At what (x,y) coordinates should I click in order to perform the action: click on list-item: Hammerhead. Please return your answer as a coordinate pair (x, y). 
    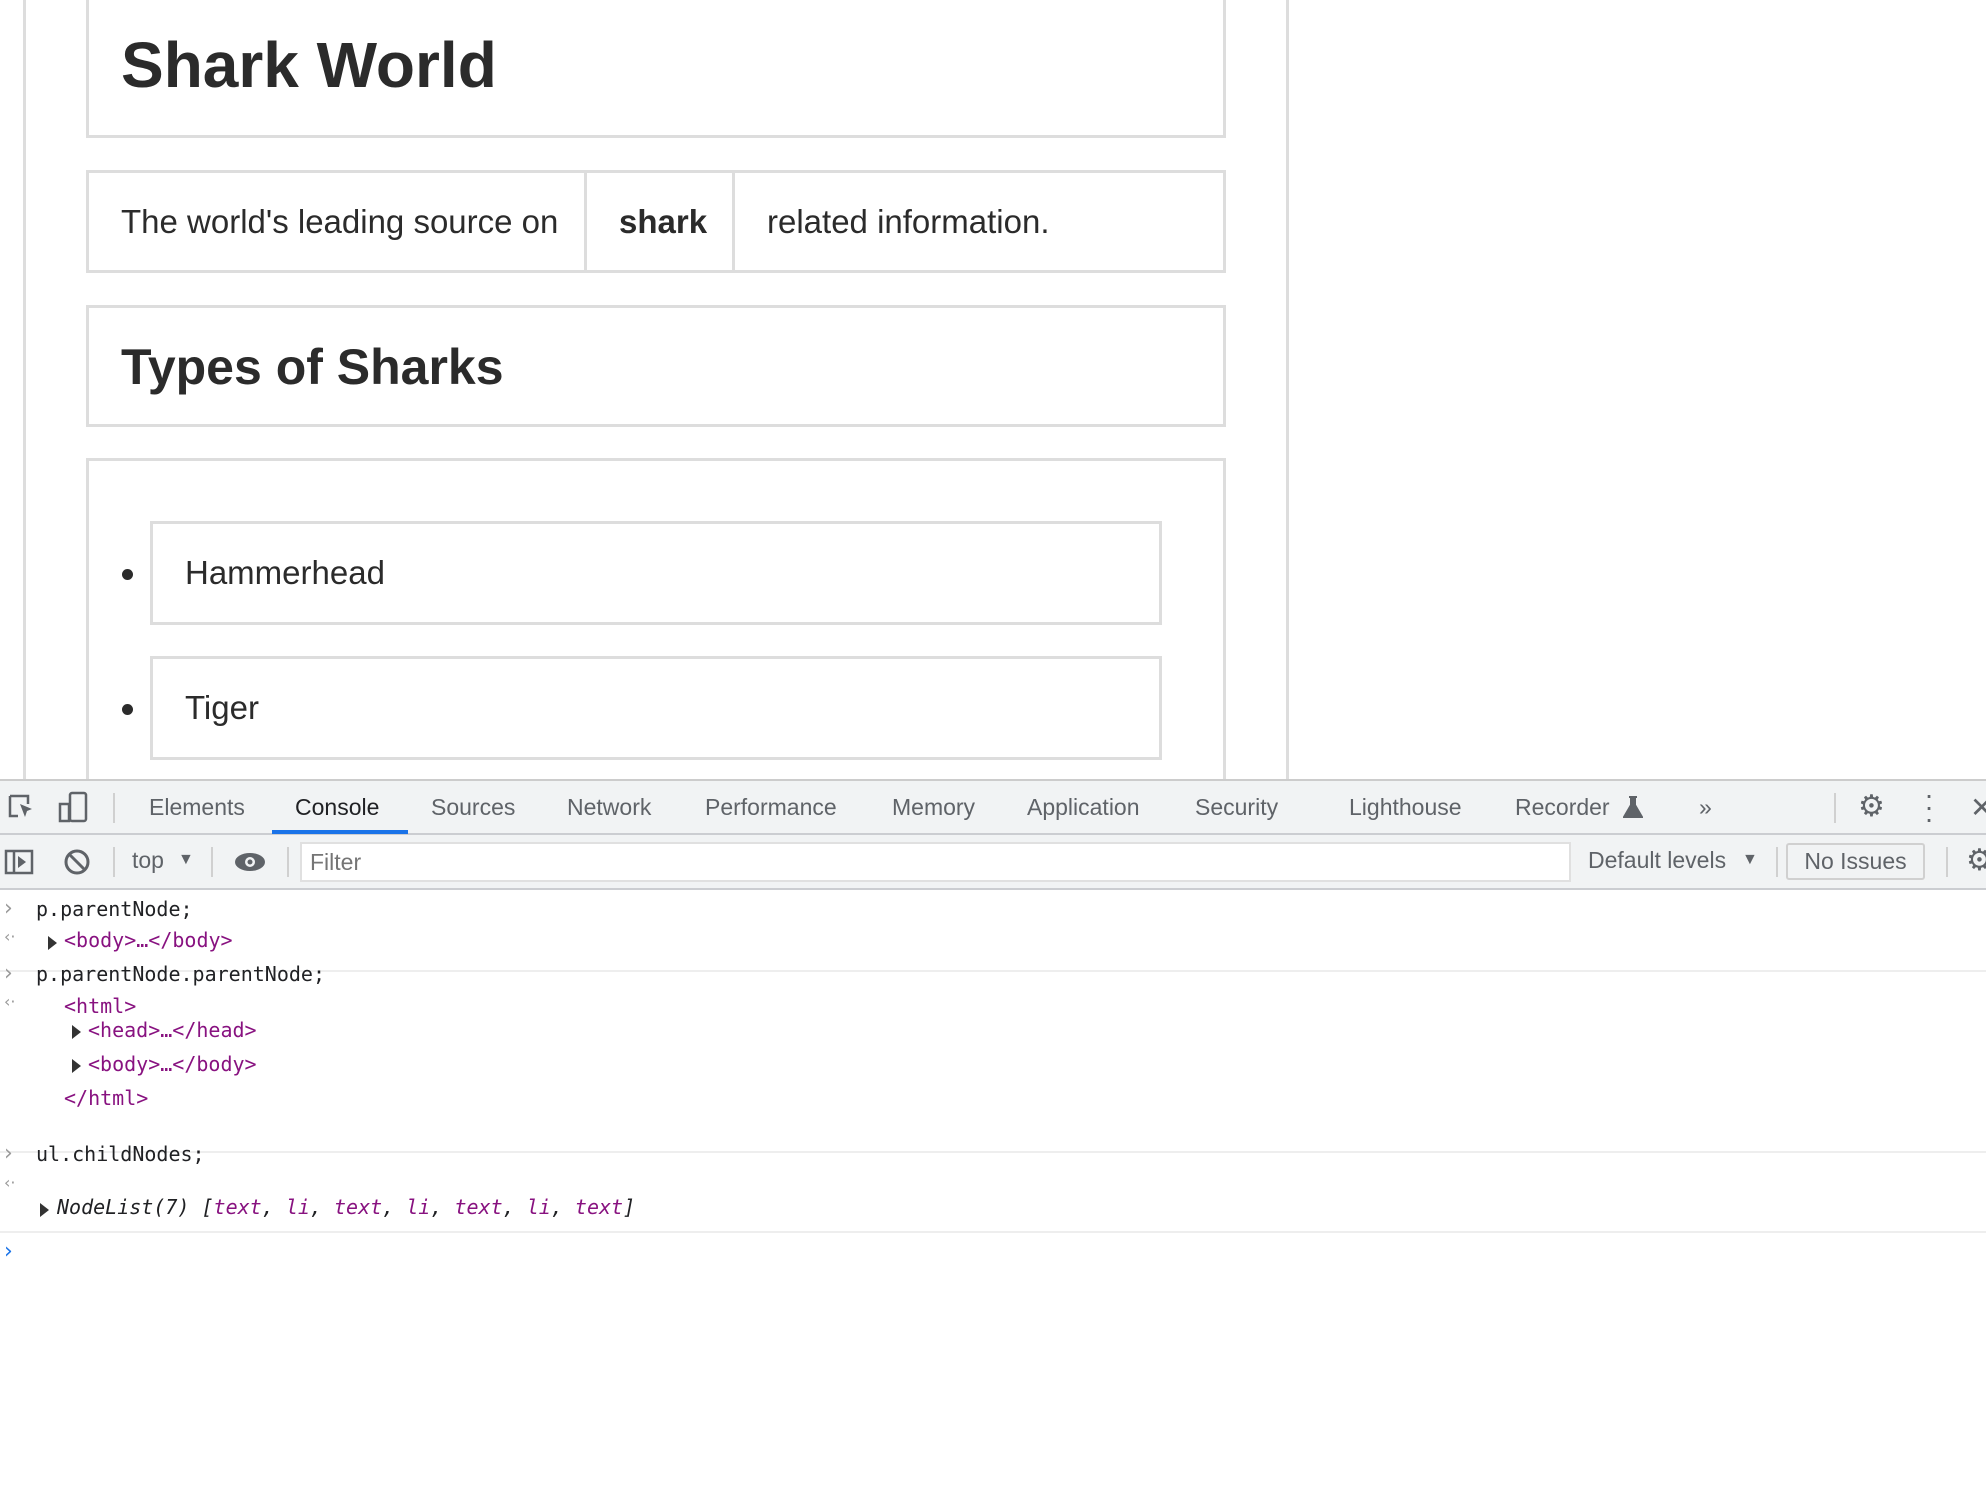
    Looking at the image, I should click on (656, 573).